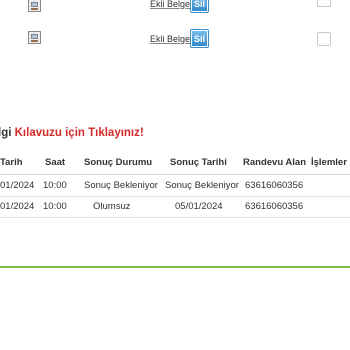 This screenshot has height=350, width=350. I want to click on guide-text-prefix: lgi, so click(6, 133).